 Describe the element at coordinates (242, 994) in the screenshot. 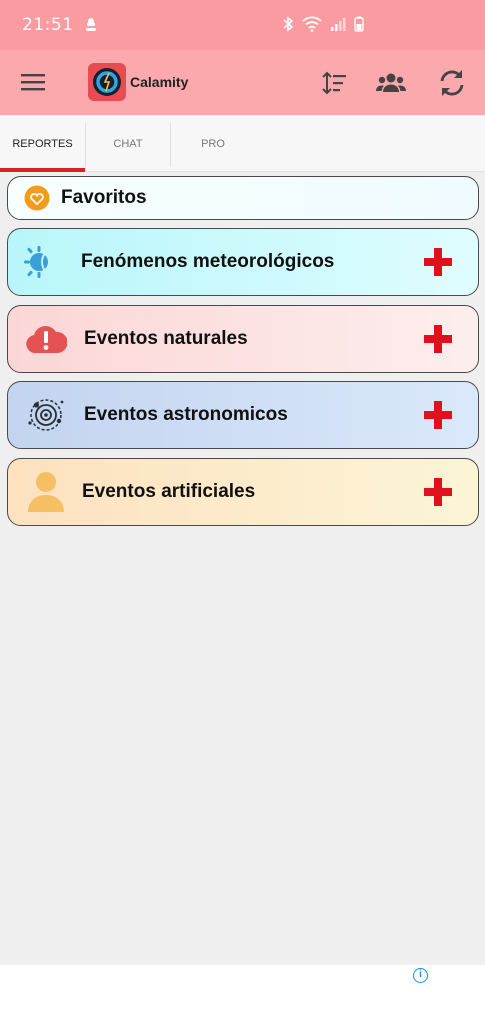

I see `ad-banner: i` at that location.